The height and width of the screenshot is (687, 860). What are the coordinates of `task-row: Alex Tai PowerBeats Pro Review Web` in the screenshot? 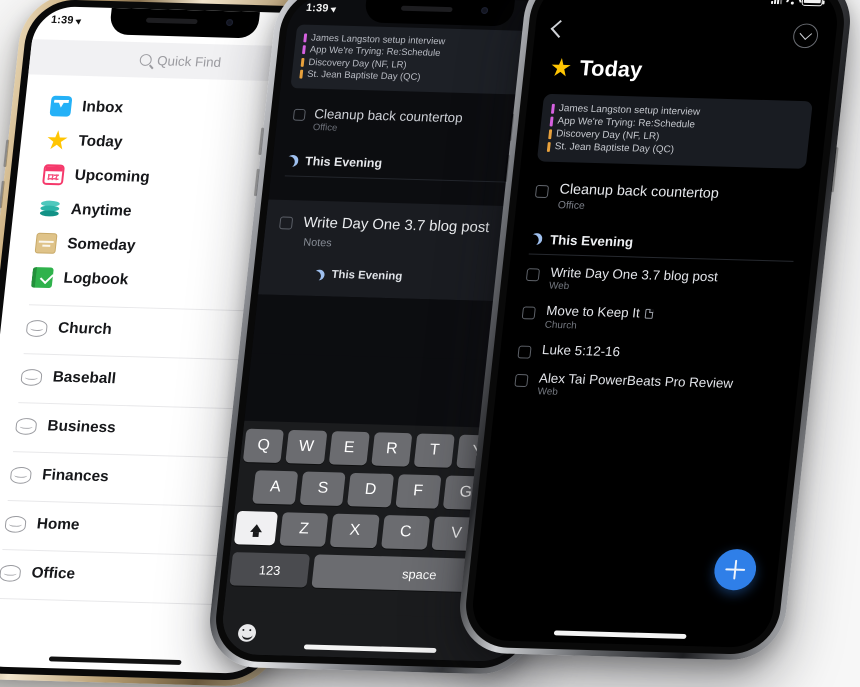 It's located at (647, 387).